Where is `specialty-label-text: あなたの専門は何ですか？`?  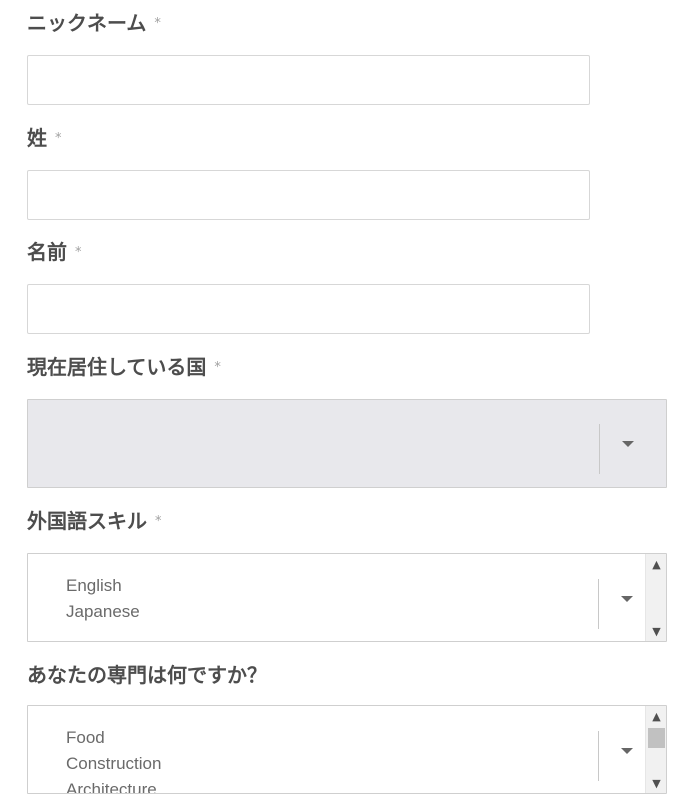
specialty-label-text: あなたの専門は何ですか？ is located at coordinates (147, 675).